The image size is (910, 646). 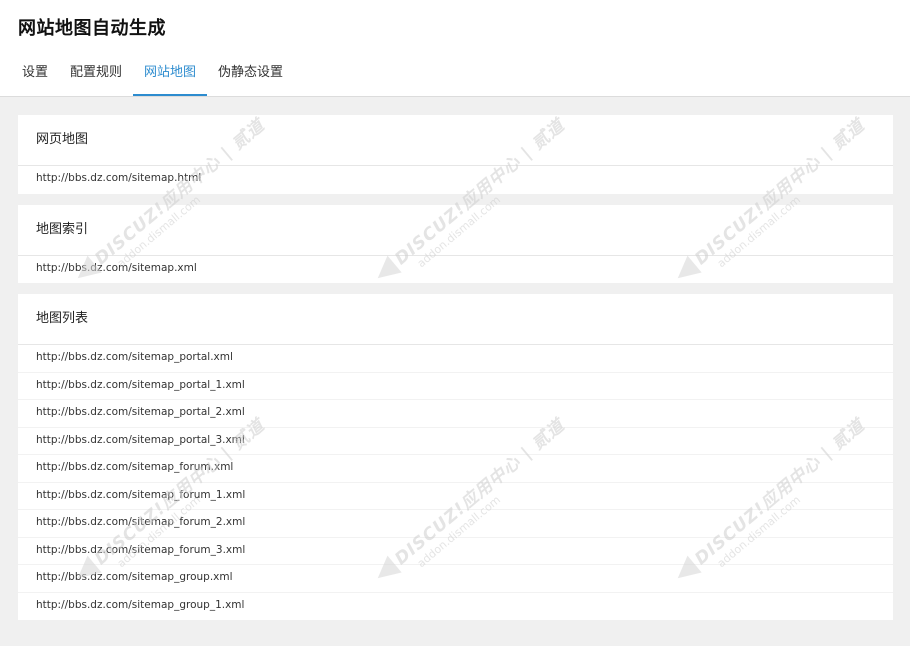 I want to click on web-map-title: 网页地图, so click(x=455, y=140).